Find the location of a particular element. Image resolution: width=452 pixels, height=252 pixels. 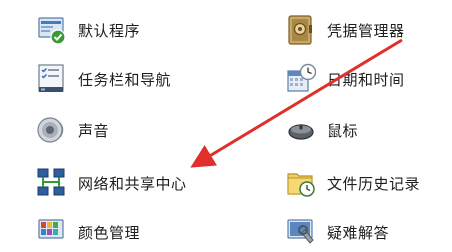

file-history-icon is located at coordinates (301, 185).